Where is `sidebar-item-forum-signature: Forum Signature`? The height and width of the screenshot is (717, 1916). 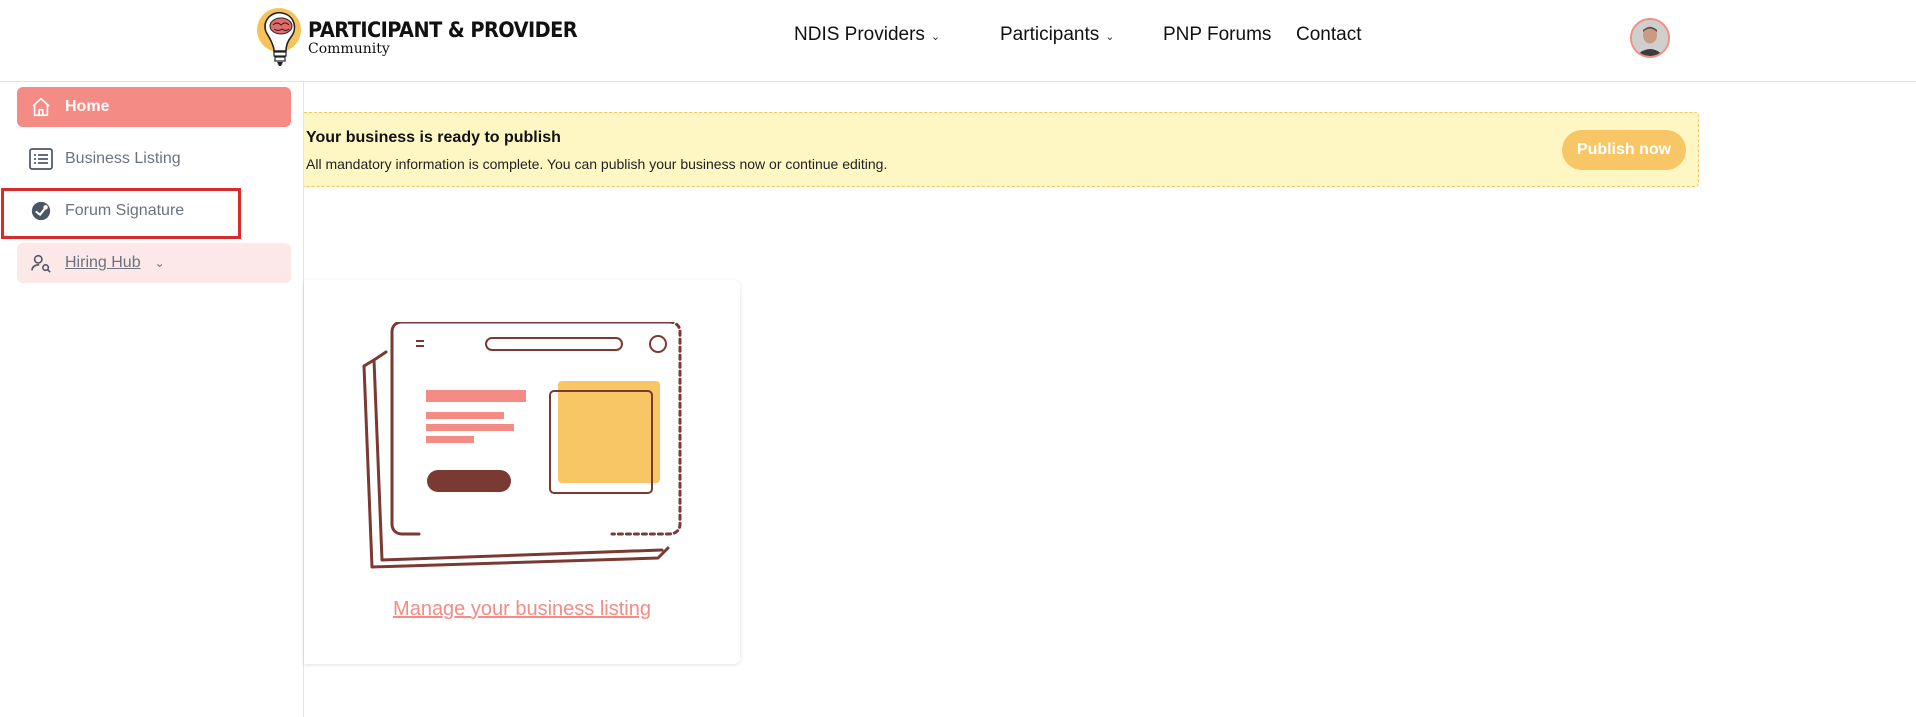
sidebar-item-forum-signature: Forum Signature is located at coordinates (154, 211).